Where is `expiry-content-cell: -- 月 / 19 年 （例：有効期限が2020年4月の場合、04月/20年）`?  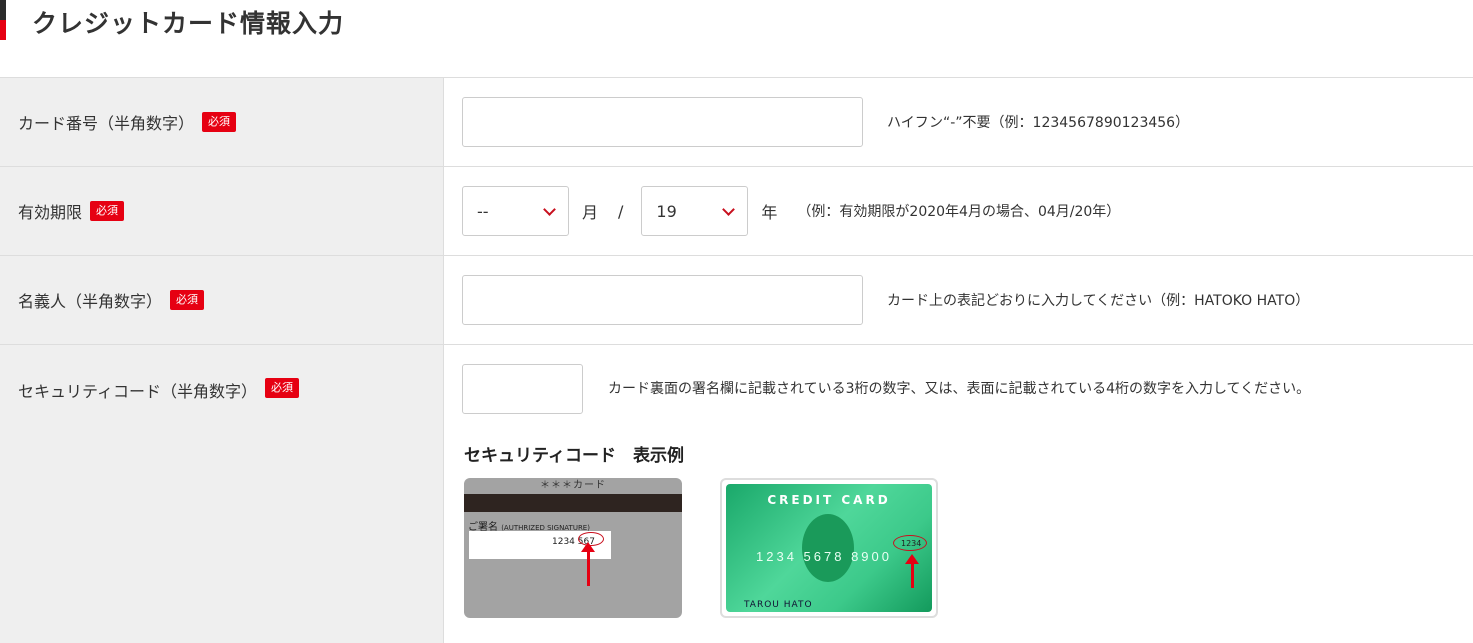 expiry-content-cell: -- 月 / 19 年 （例：有効期限が2020年4月の場合、04月/20年） is located at coordinates (958, 211).